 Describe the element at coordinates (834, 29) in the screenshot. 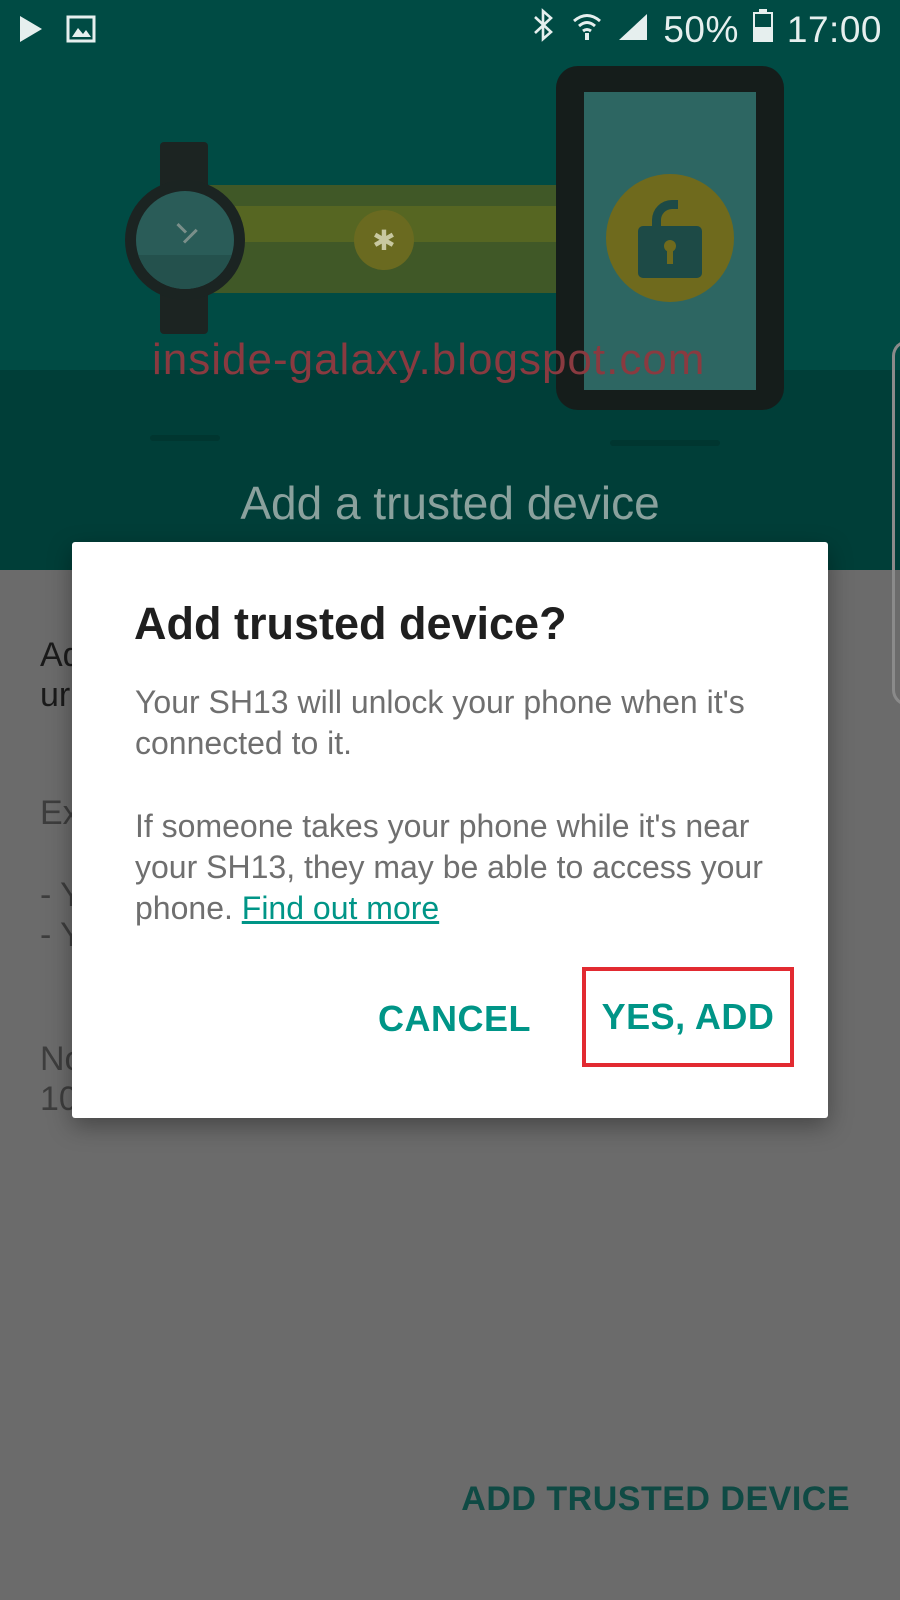

I see `clock: 17:00` at that location.